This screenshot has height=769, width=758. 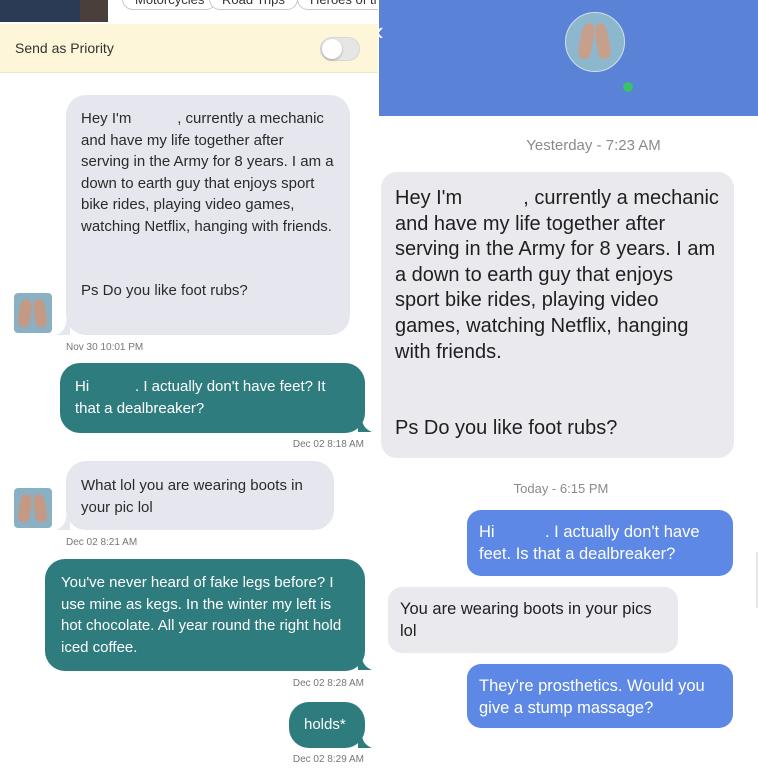 What do you see at coordinates (338, 5) in the screenshot?
I see `interest-chip: Heroes of th` at bounding box center [338, 5].